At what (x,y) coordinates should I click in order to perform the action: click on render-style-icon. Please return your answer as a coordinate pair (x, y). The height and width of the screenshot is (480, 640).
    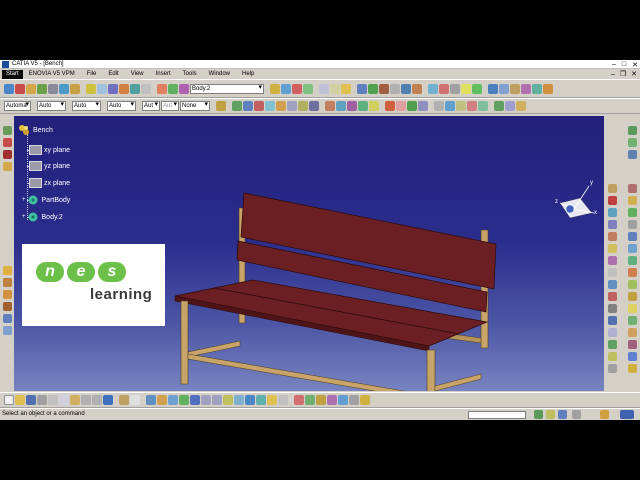
    Looking at the image, I should click on (612, 308).